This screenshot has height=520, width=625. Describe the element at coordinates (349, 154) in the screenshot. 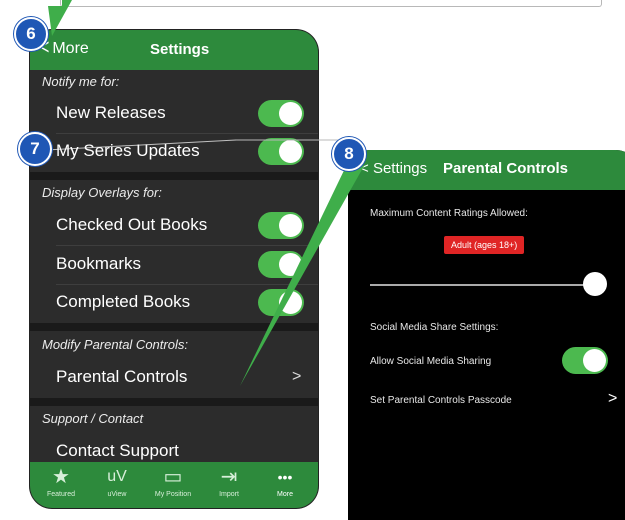

I see `callout-badge-8: 8` at that location.